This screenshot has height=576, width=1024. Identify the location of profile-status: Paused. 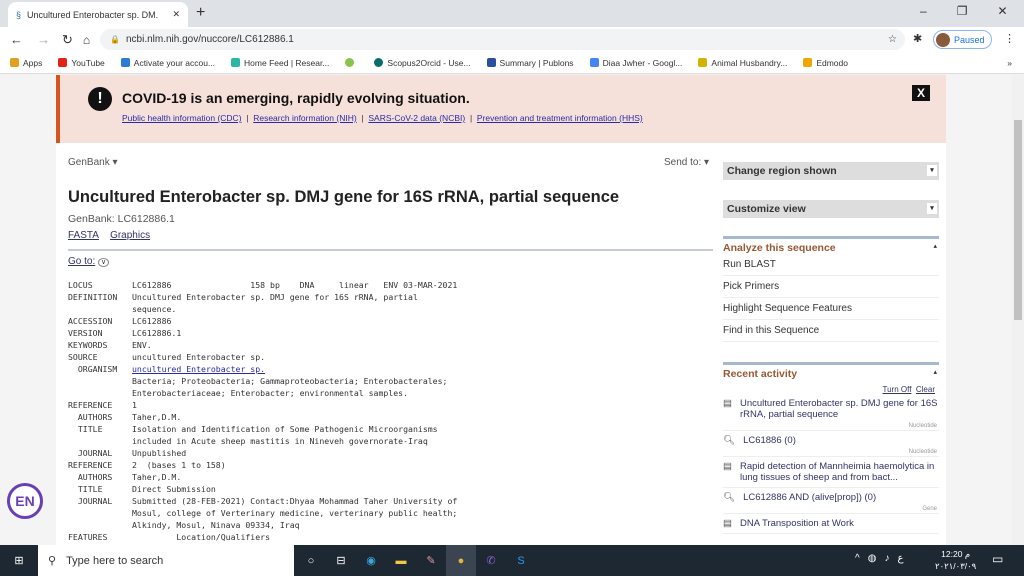
(969, 39).